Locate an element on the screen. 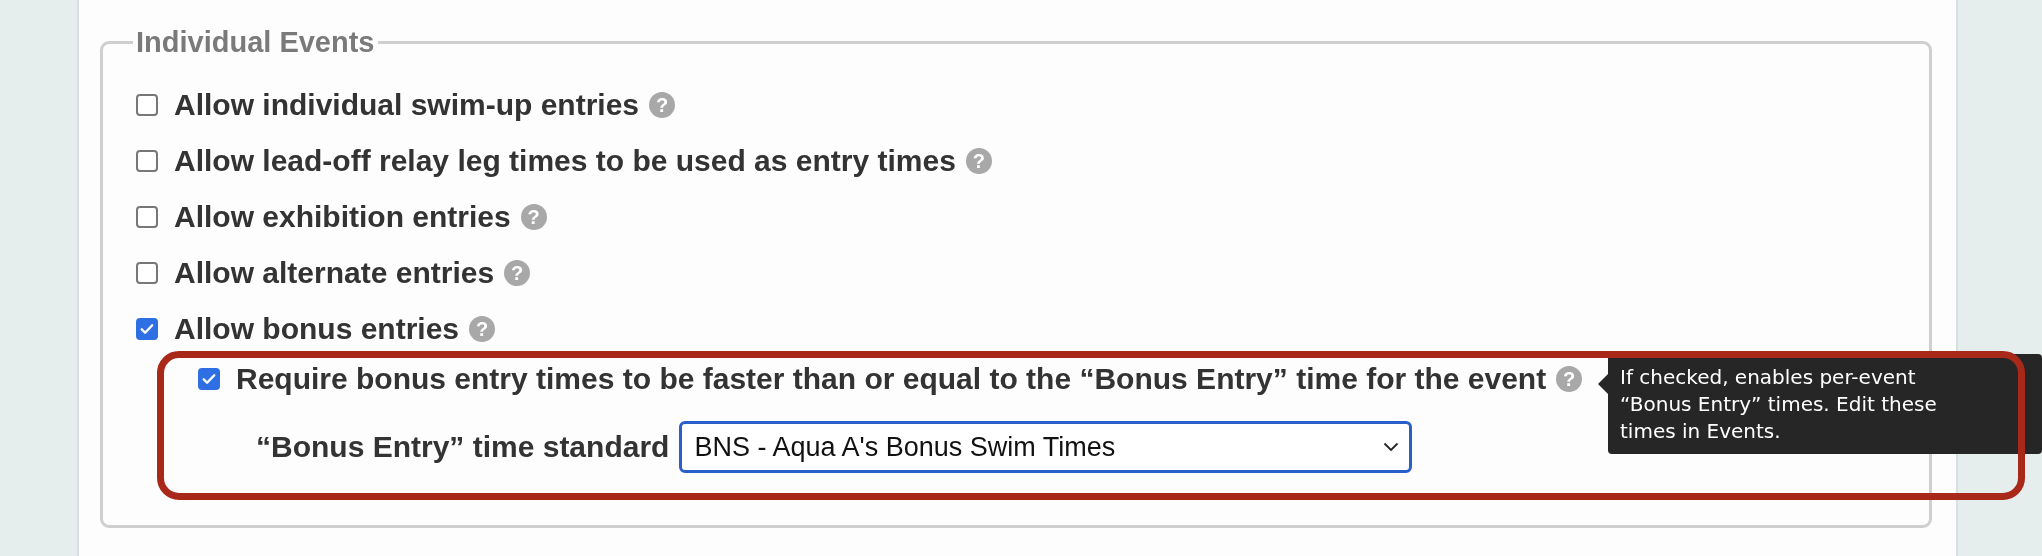  option-label: Require bonus entry times to be faster than or equal to the “Bonus Entry” time for the event is located at coordinates (891, 379).